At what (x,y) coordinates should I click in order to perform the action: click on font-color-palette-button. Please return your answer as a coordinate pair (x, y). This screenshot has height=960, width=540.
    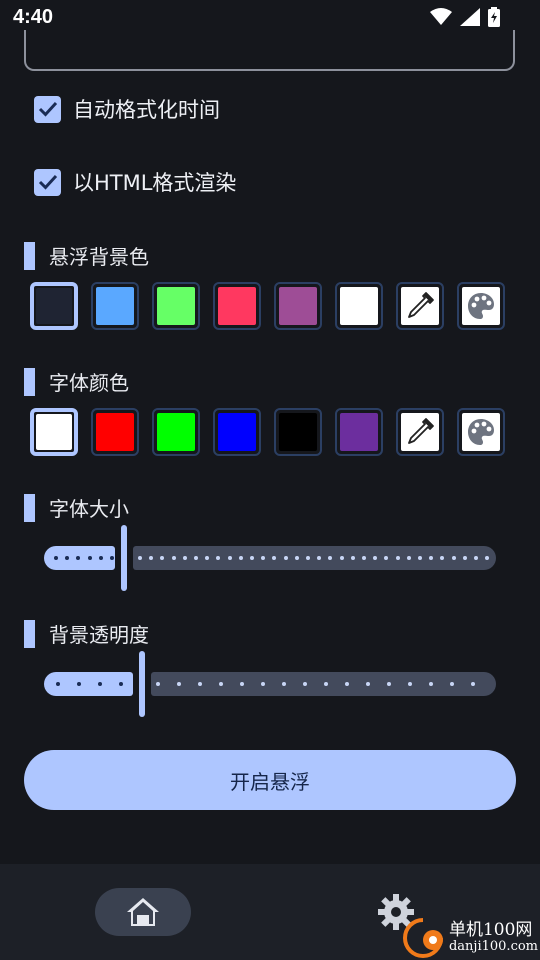
    Looking at the image, I should click on (481, 432).